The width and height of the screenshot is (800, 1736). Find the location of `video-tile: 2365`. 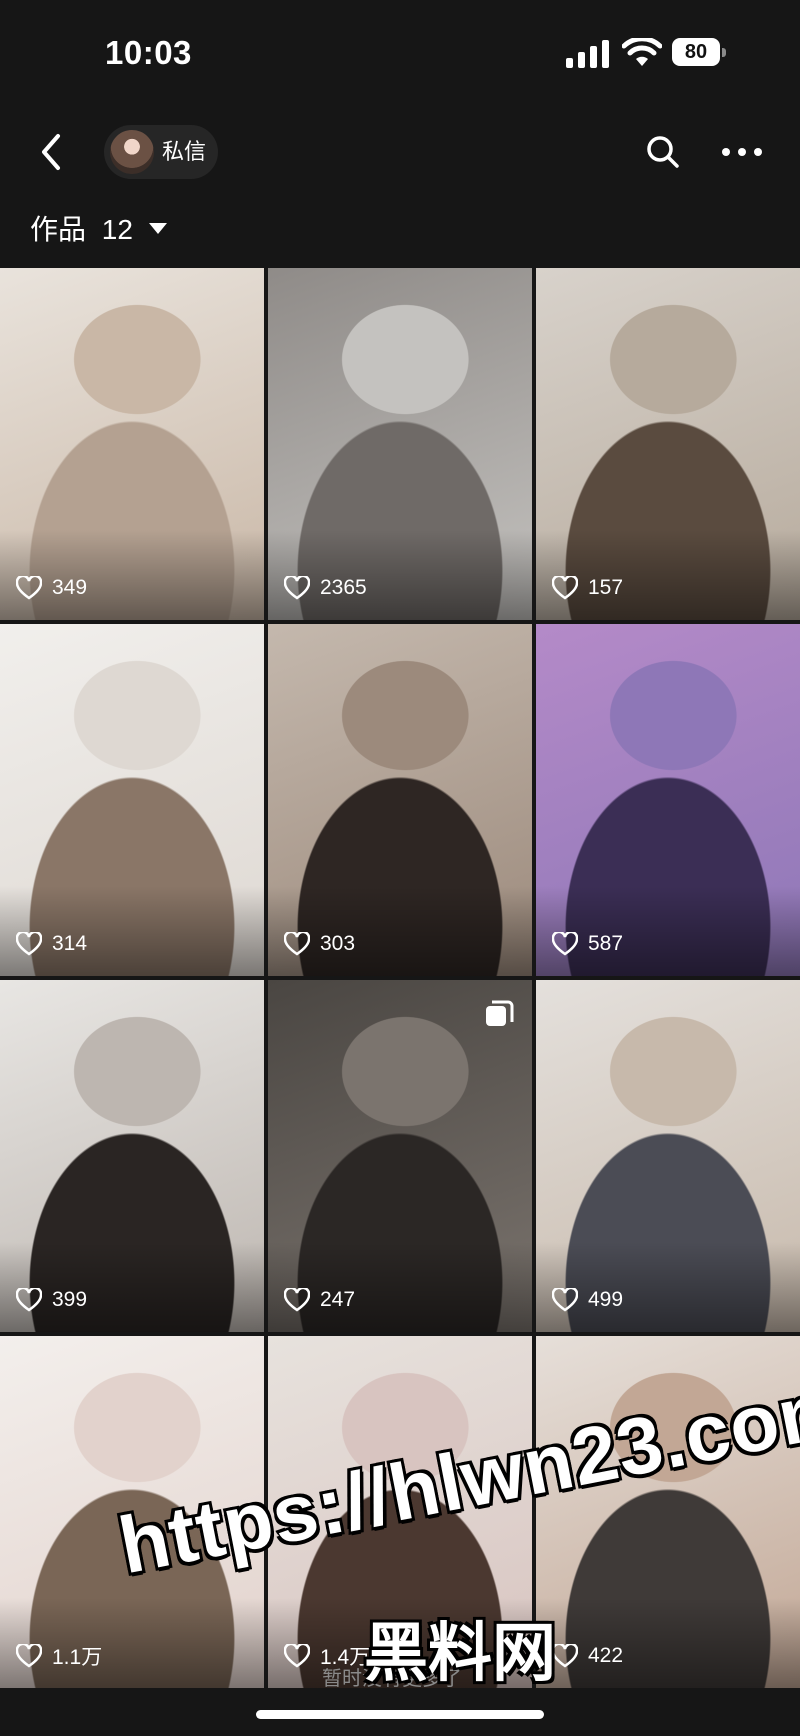

video-tile: 2365 is located at coordinates (400, 444).